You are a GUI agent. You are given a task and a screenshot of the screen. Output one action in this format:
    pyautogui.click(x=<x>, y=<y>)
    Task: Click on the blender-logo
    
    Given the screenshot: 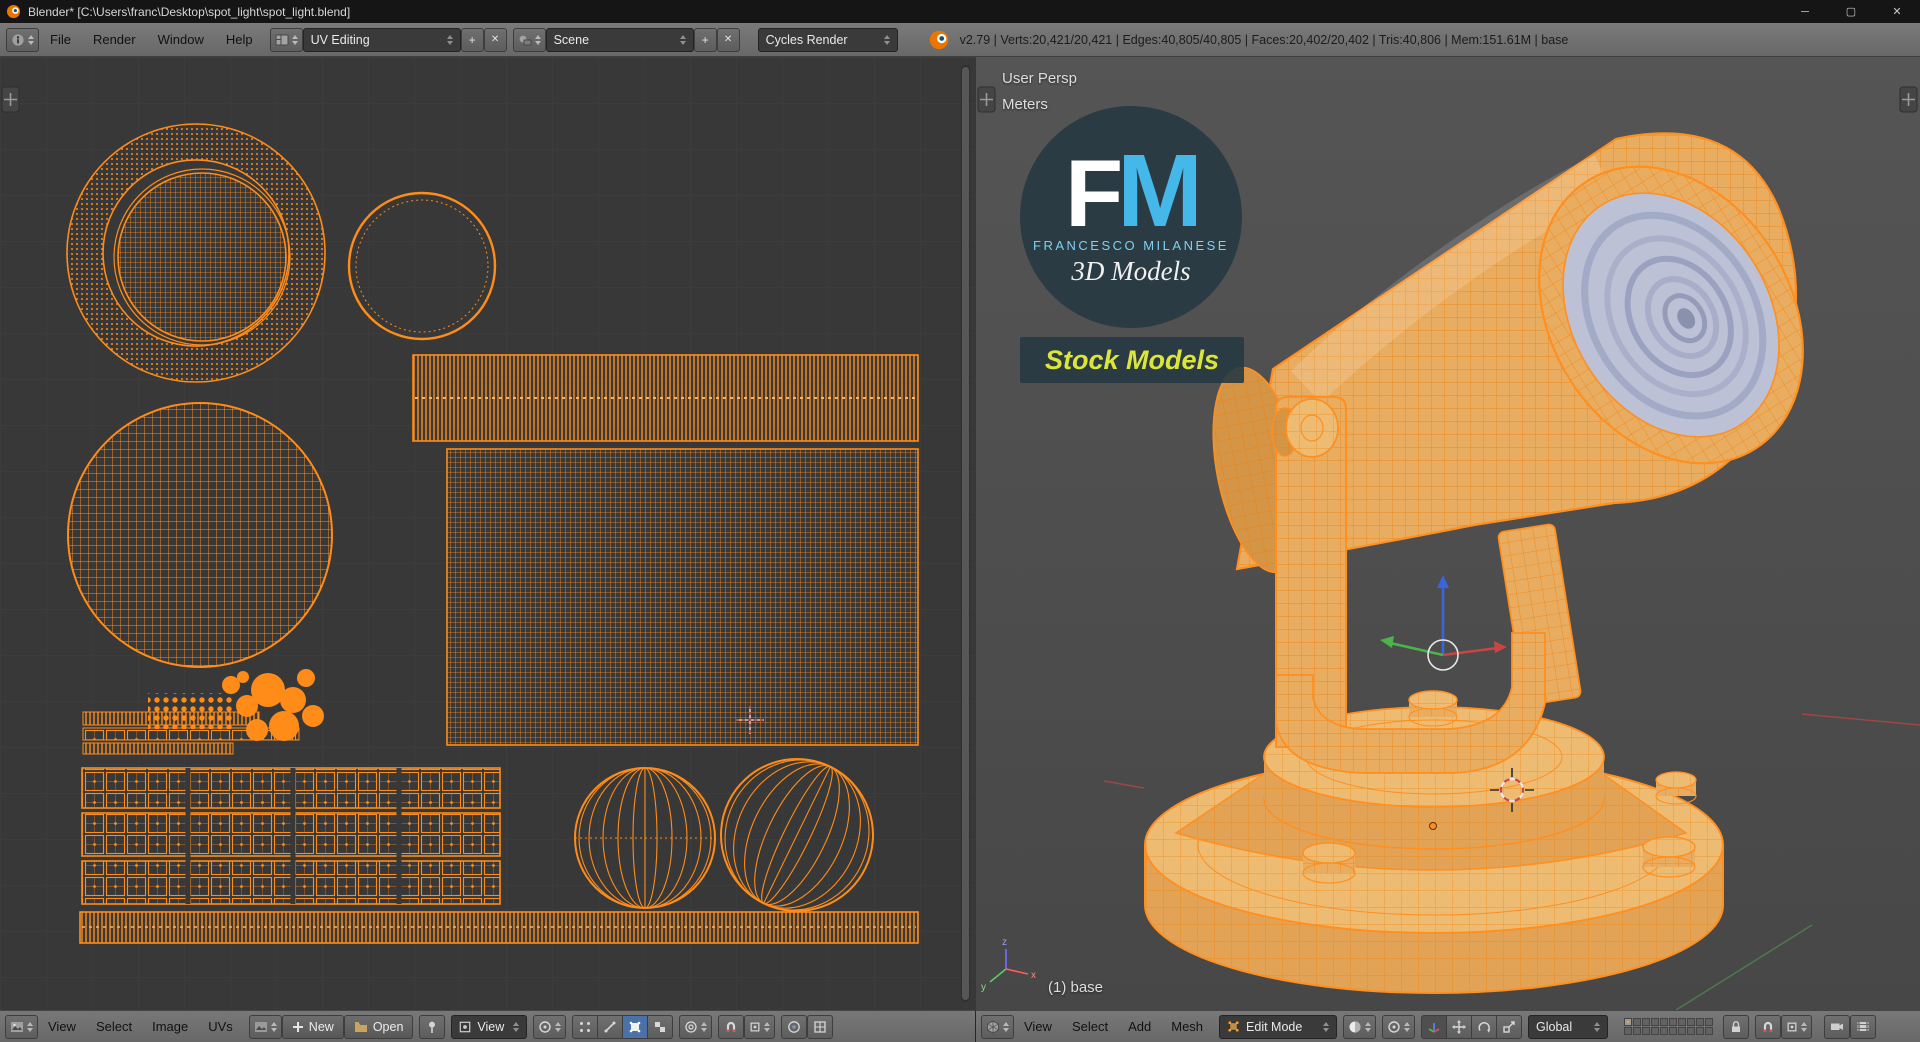 What is the action you would take?
    pyautogui.click(x=938, y=39)
    